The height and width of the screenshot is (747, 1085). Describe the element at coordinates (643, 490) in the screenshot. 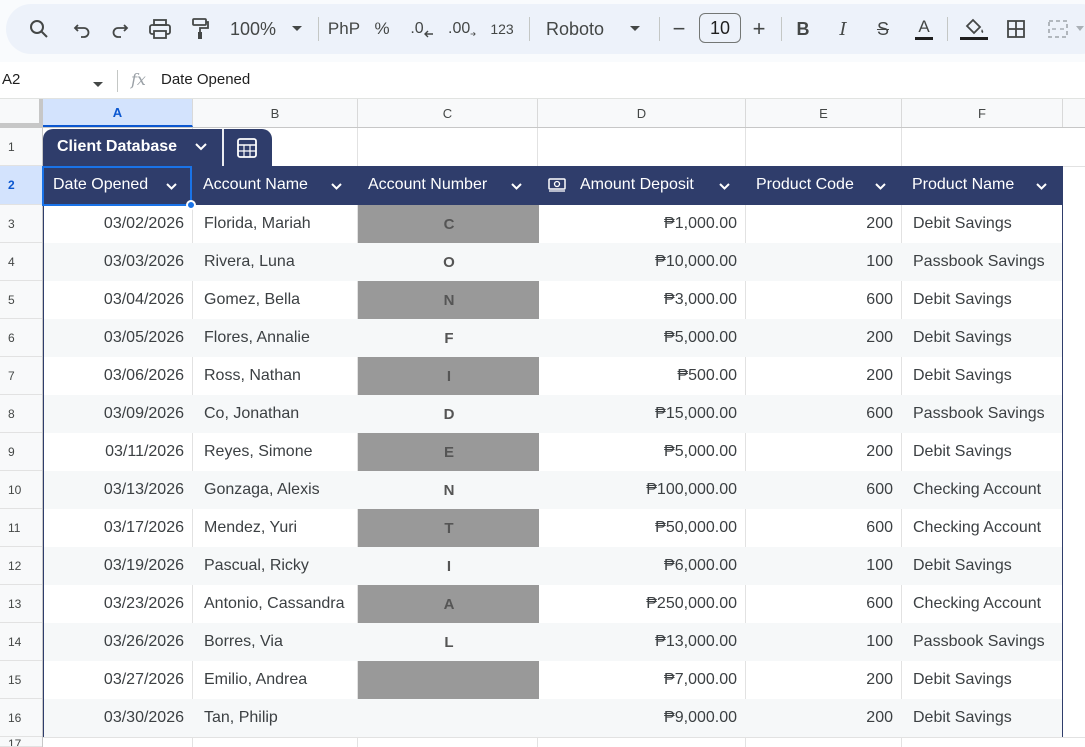

I see `cell-amount-deposit: ₱100,000.00` at that location.